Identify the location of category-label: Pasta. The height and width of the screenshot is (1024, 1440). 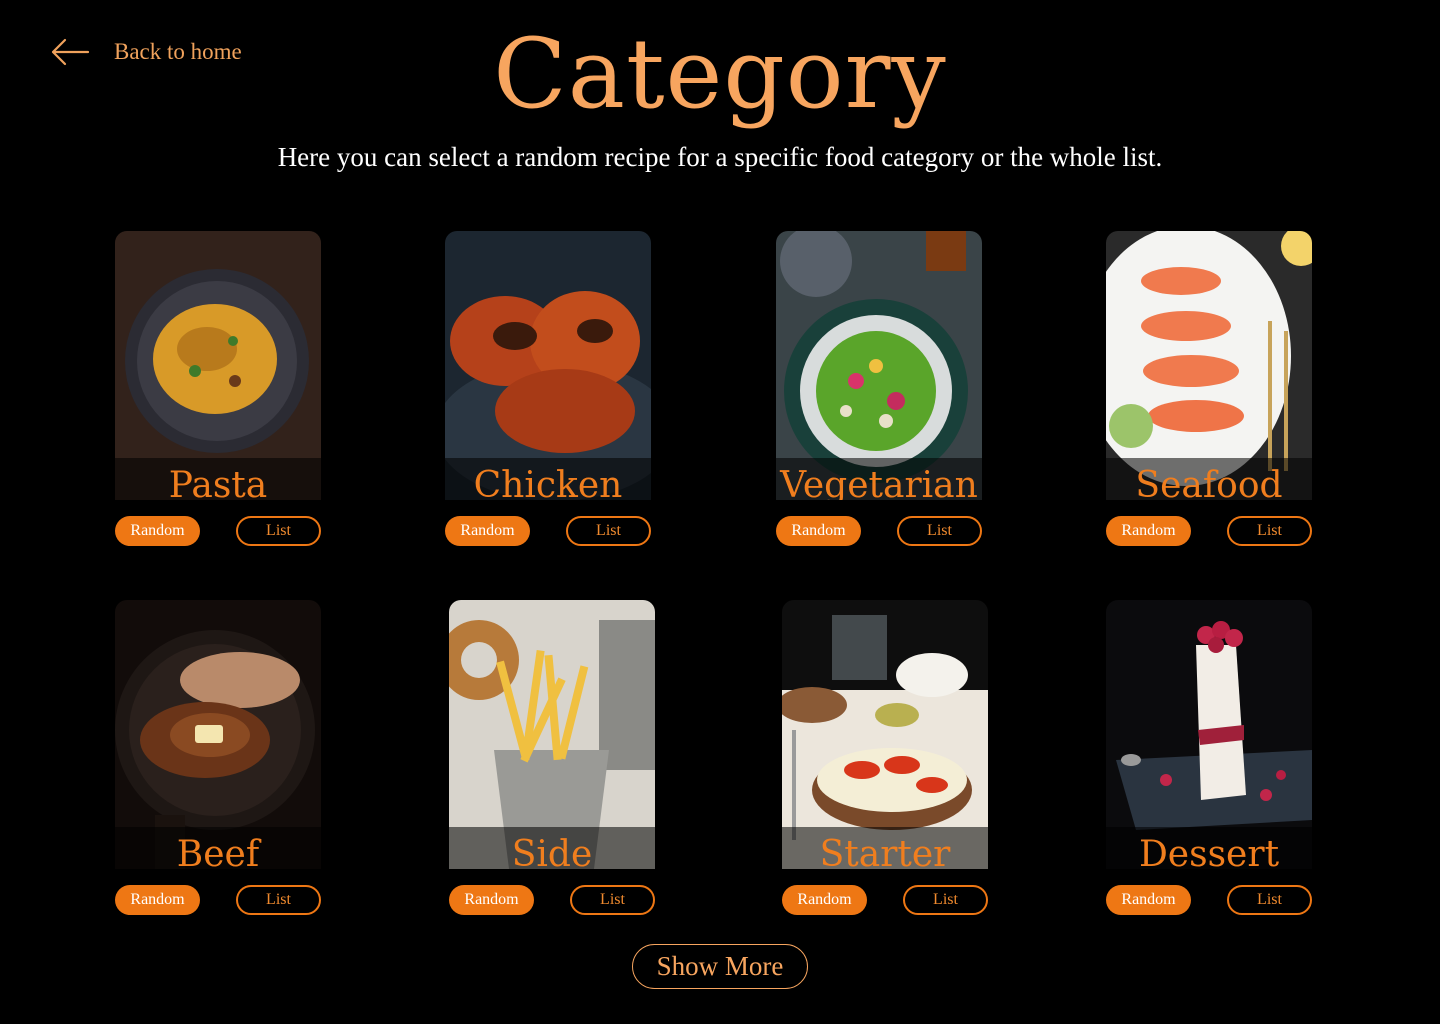
(218, 482).